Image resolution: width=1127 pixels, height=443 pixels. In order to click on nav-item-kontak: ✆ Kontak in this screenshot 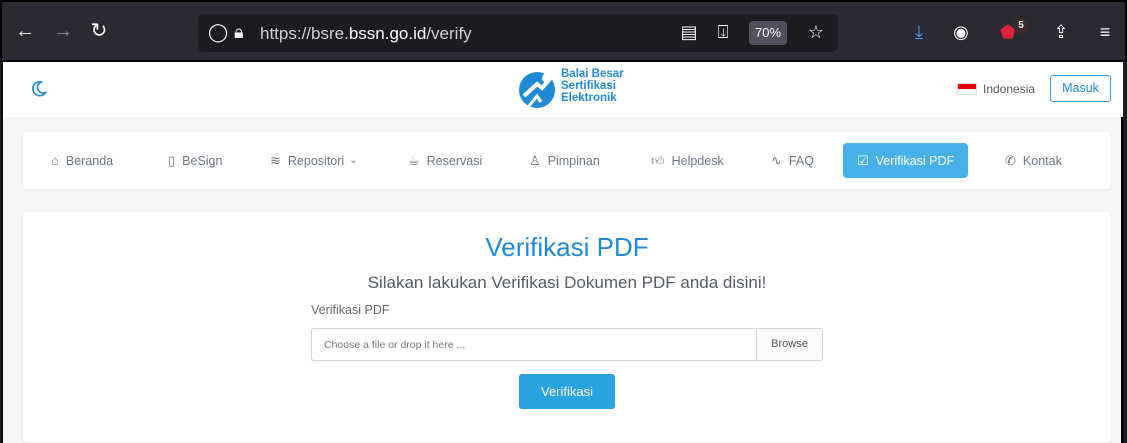, I will do `click(1033, 160)`.